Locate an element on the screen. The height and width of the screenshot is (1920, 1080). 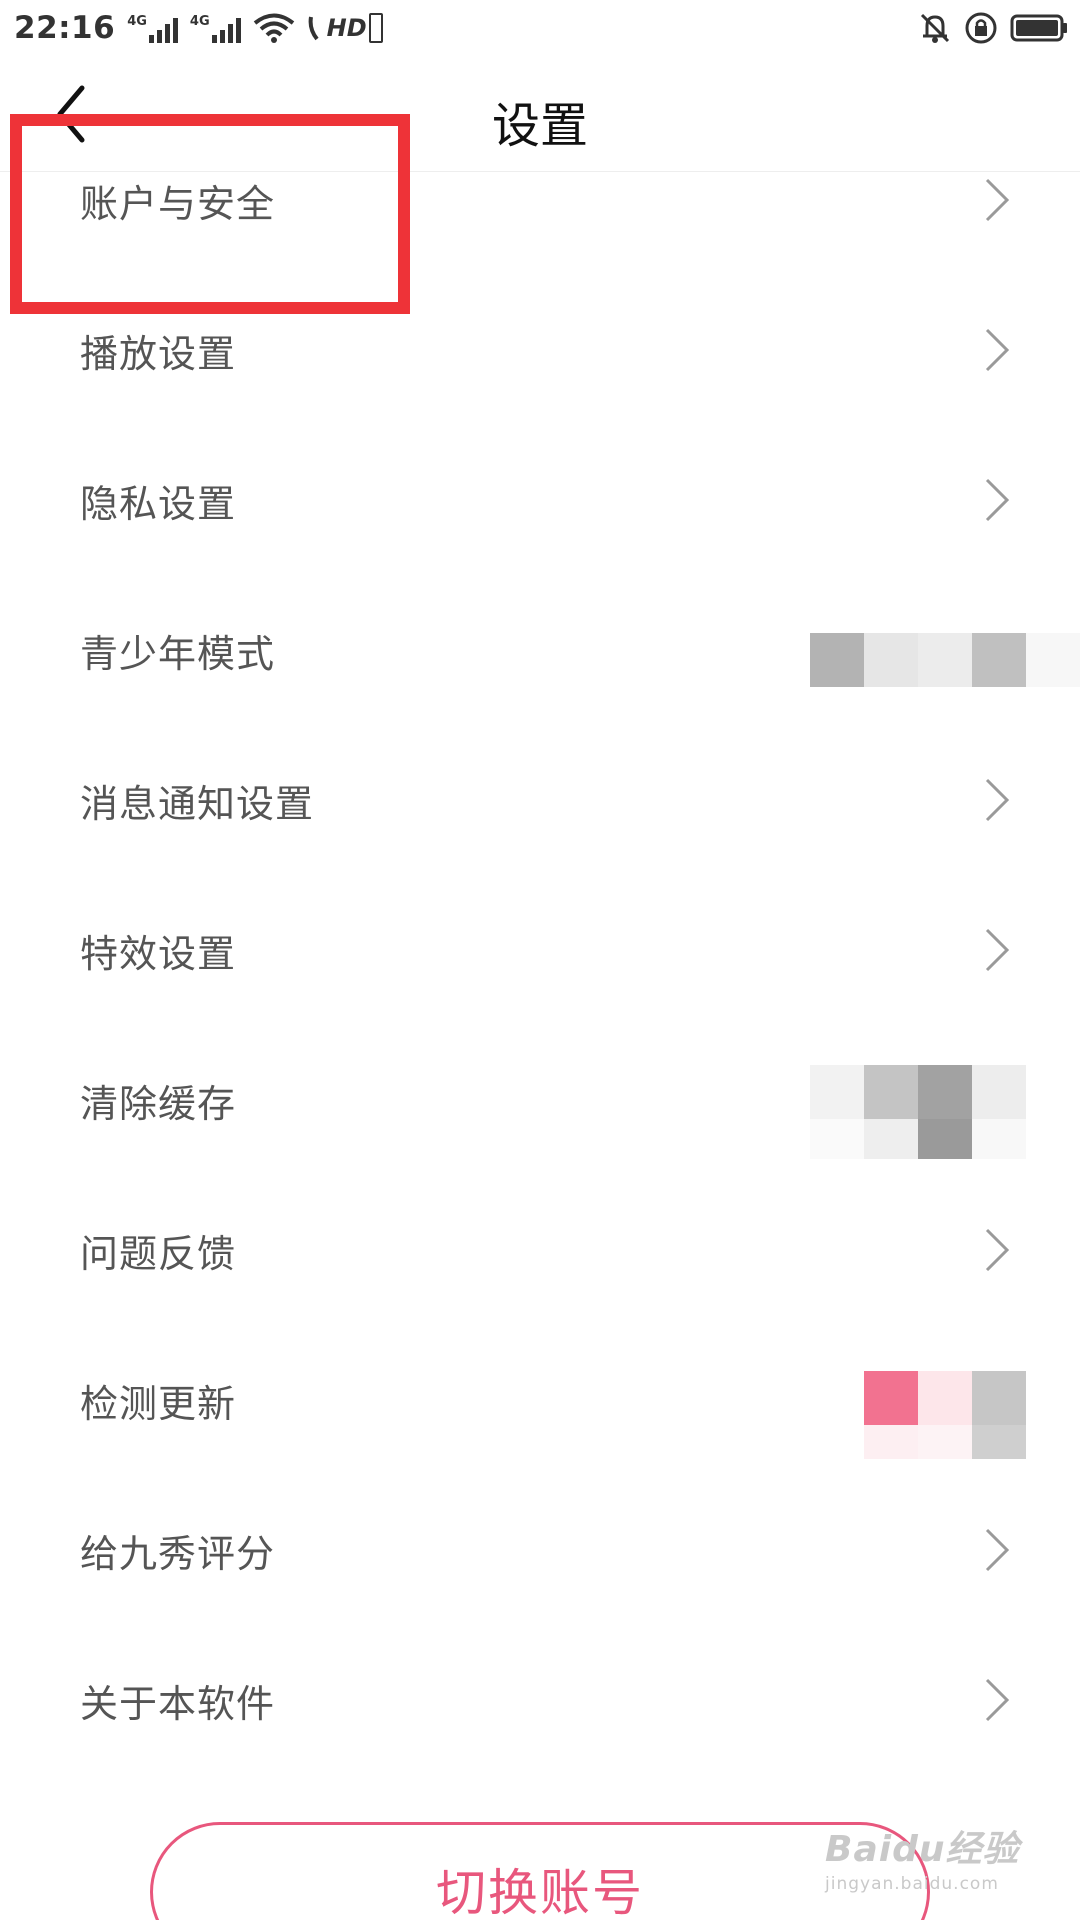
settings-item-feedback: 问题反馈 is located at coordinates (540, 1270).